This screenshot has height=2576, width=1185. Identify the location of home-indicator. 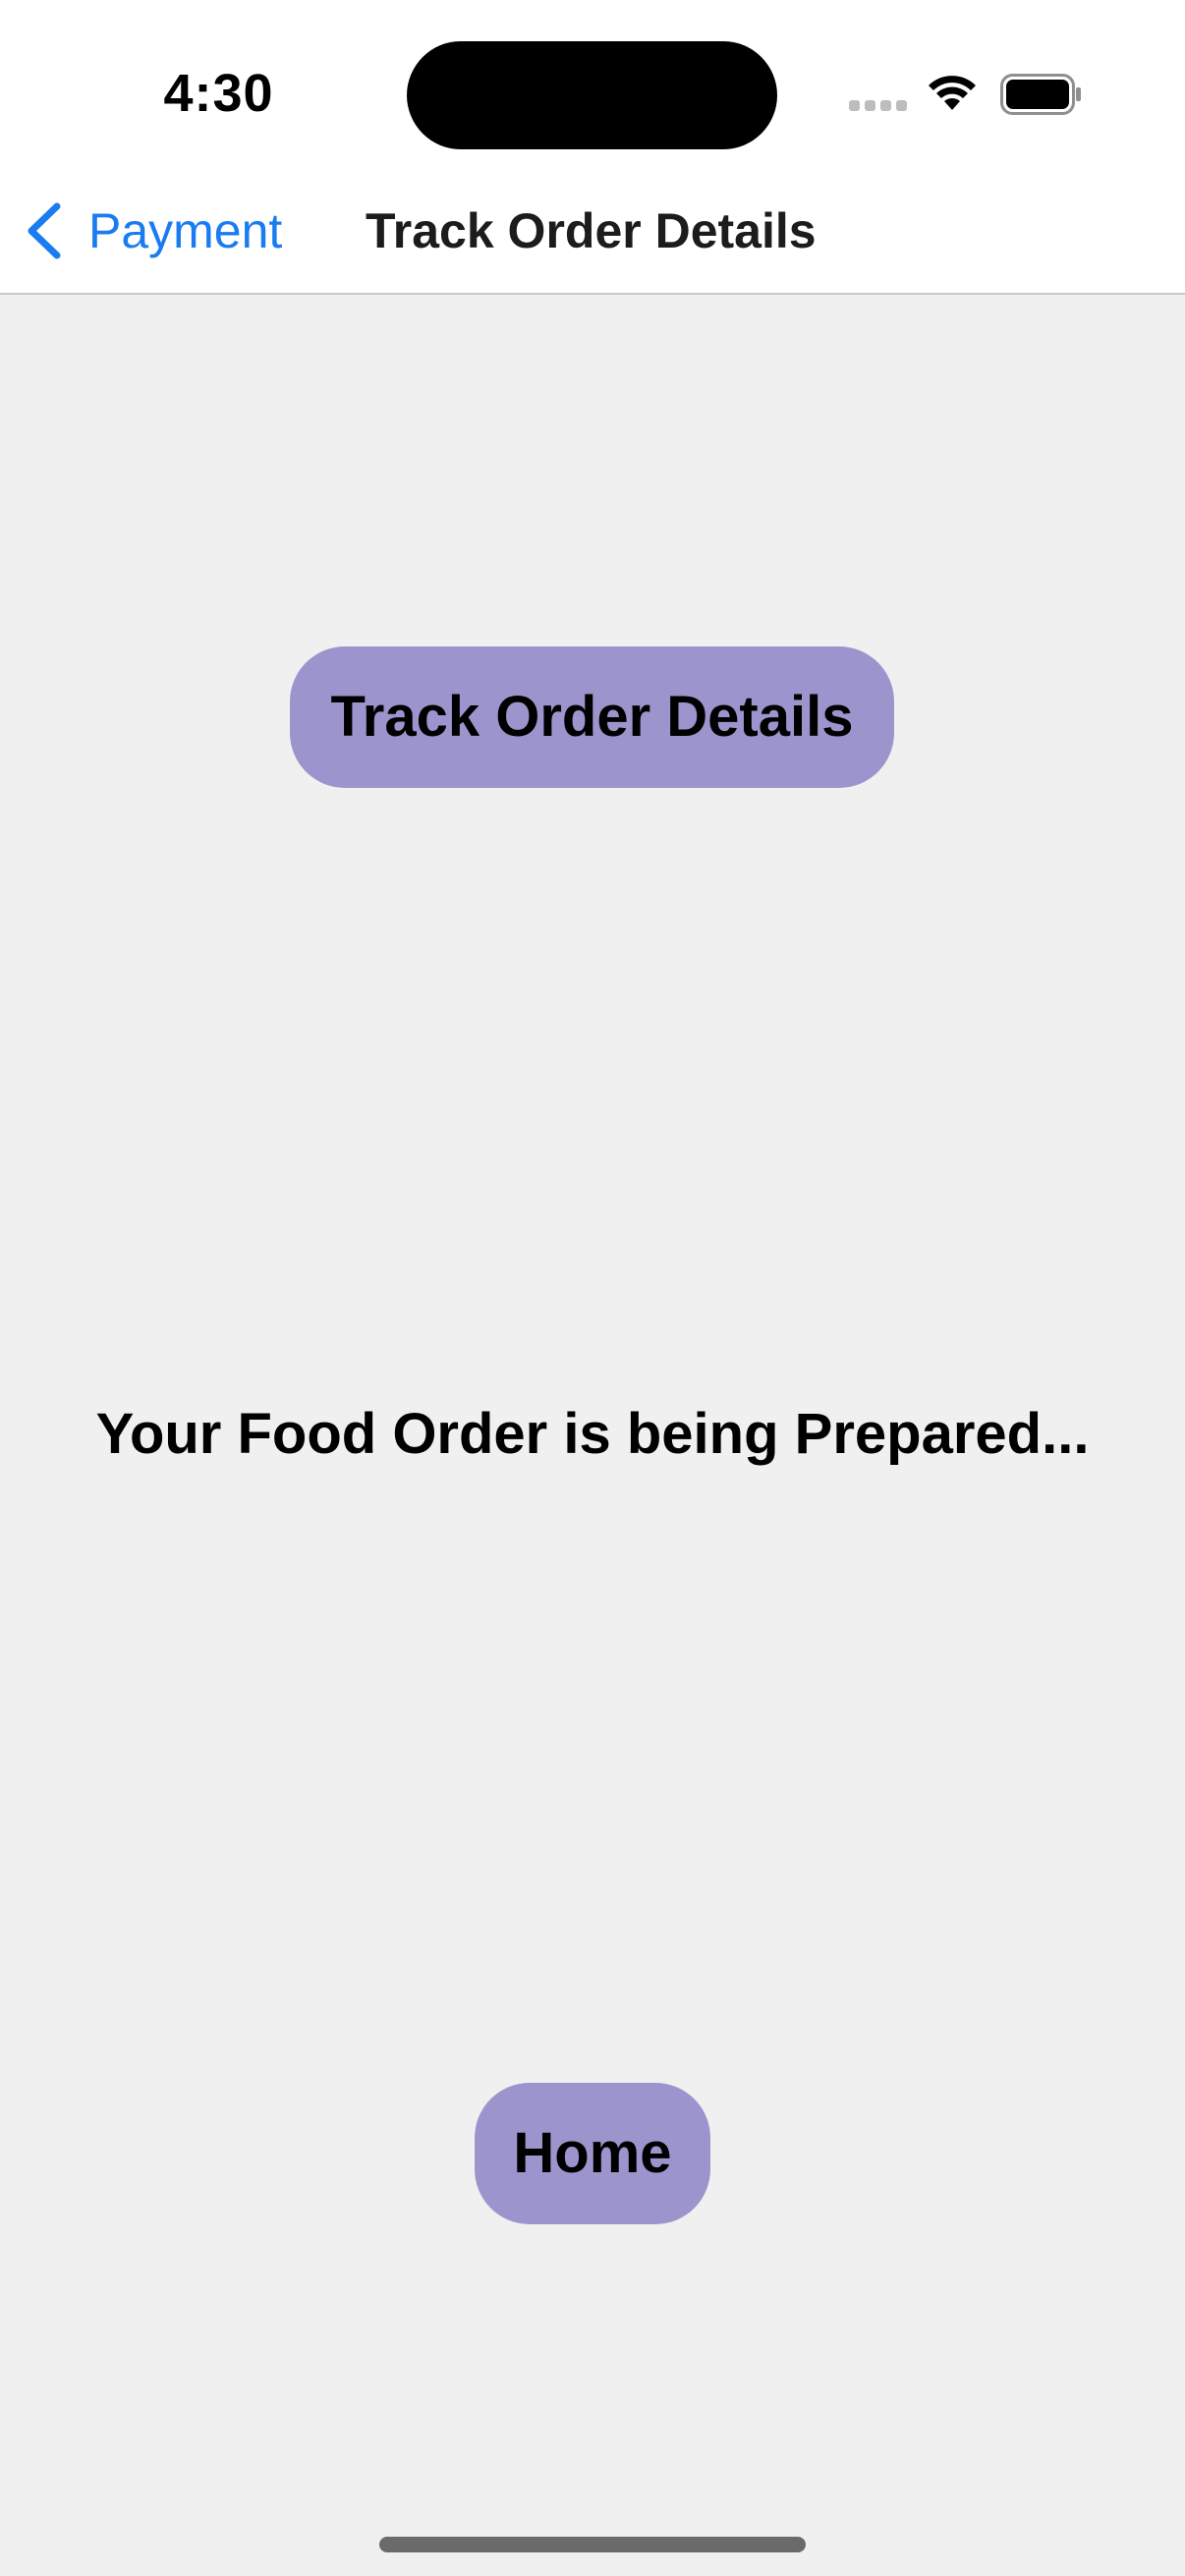
(592, 2544).